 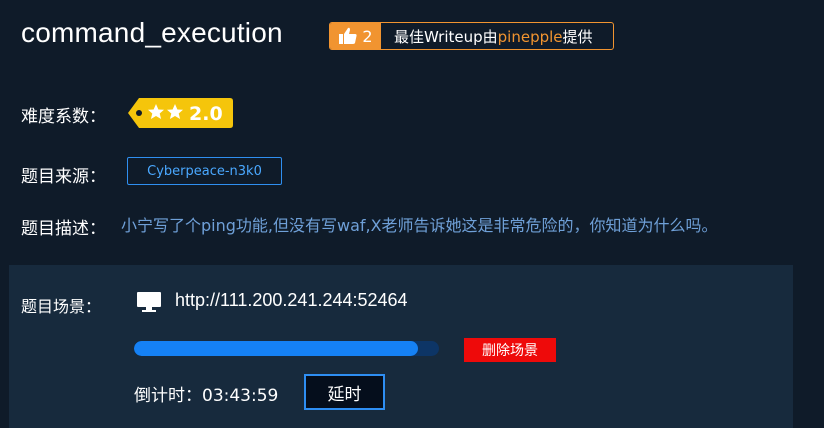 I want to click on source-label: 题目来源：, so click(x=63, y=177).